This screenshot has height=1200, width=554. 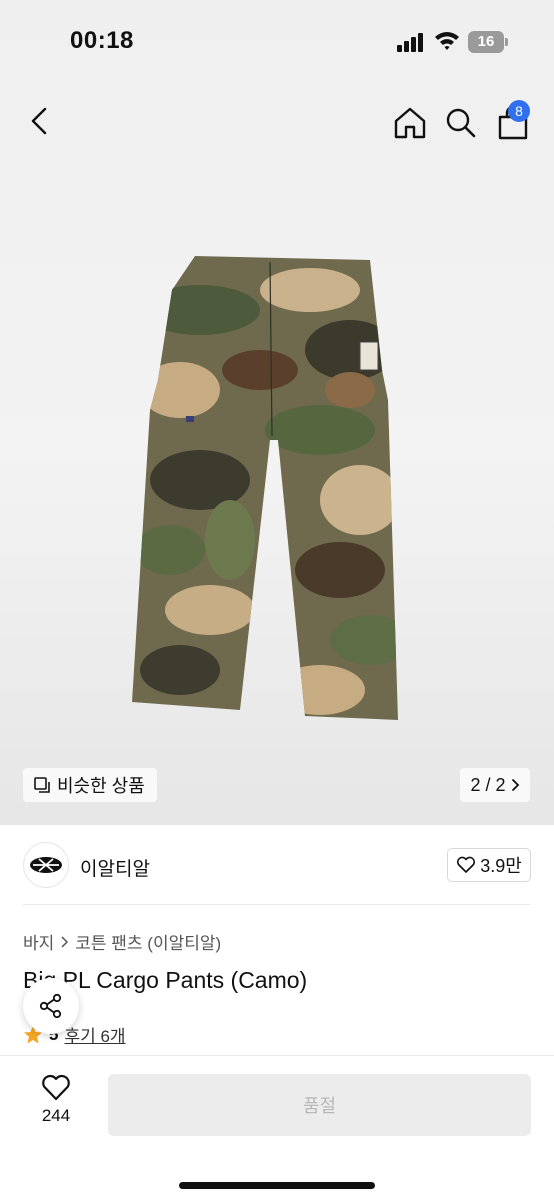 I want to click on review-link: 후기 6개, so click(x=94, y=1034).